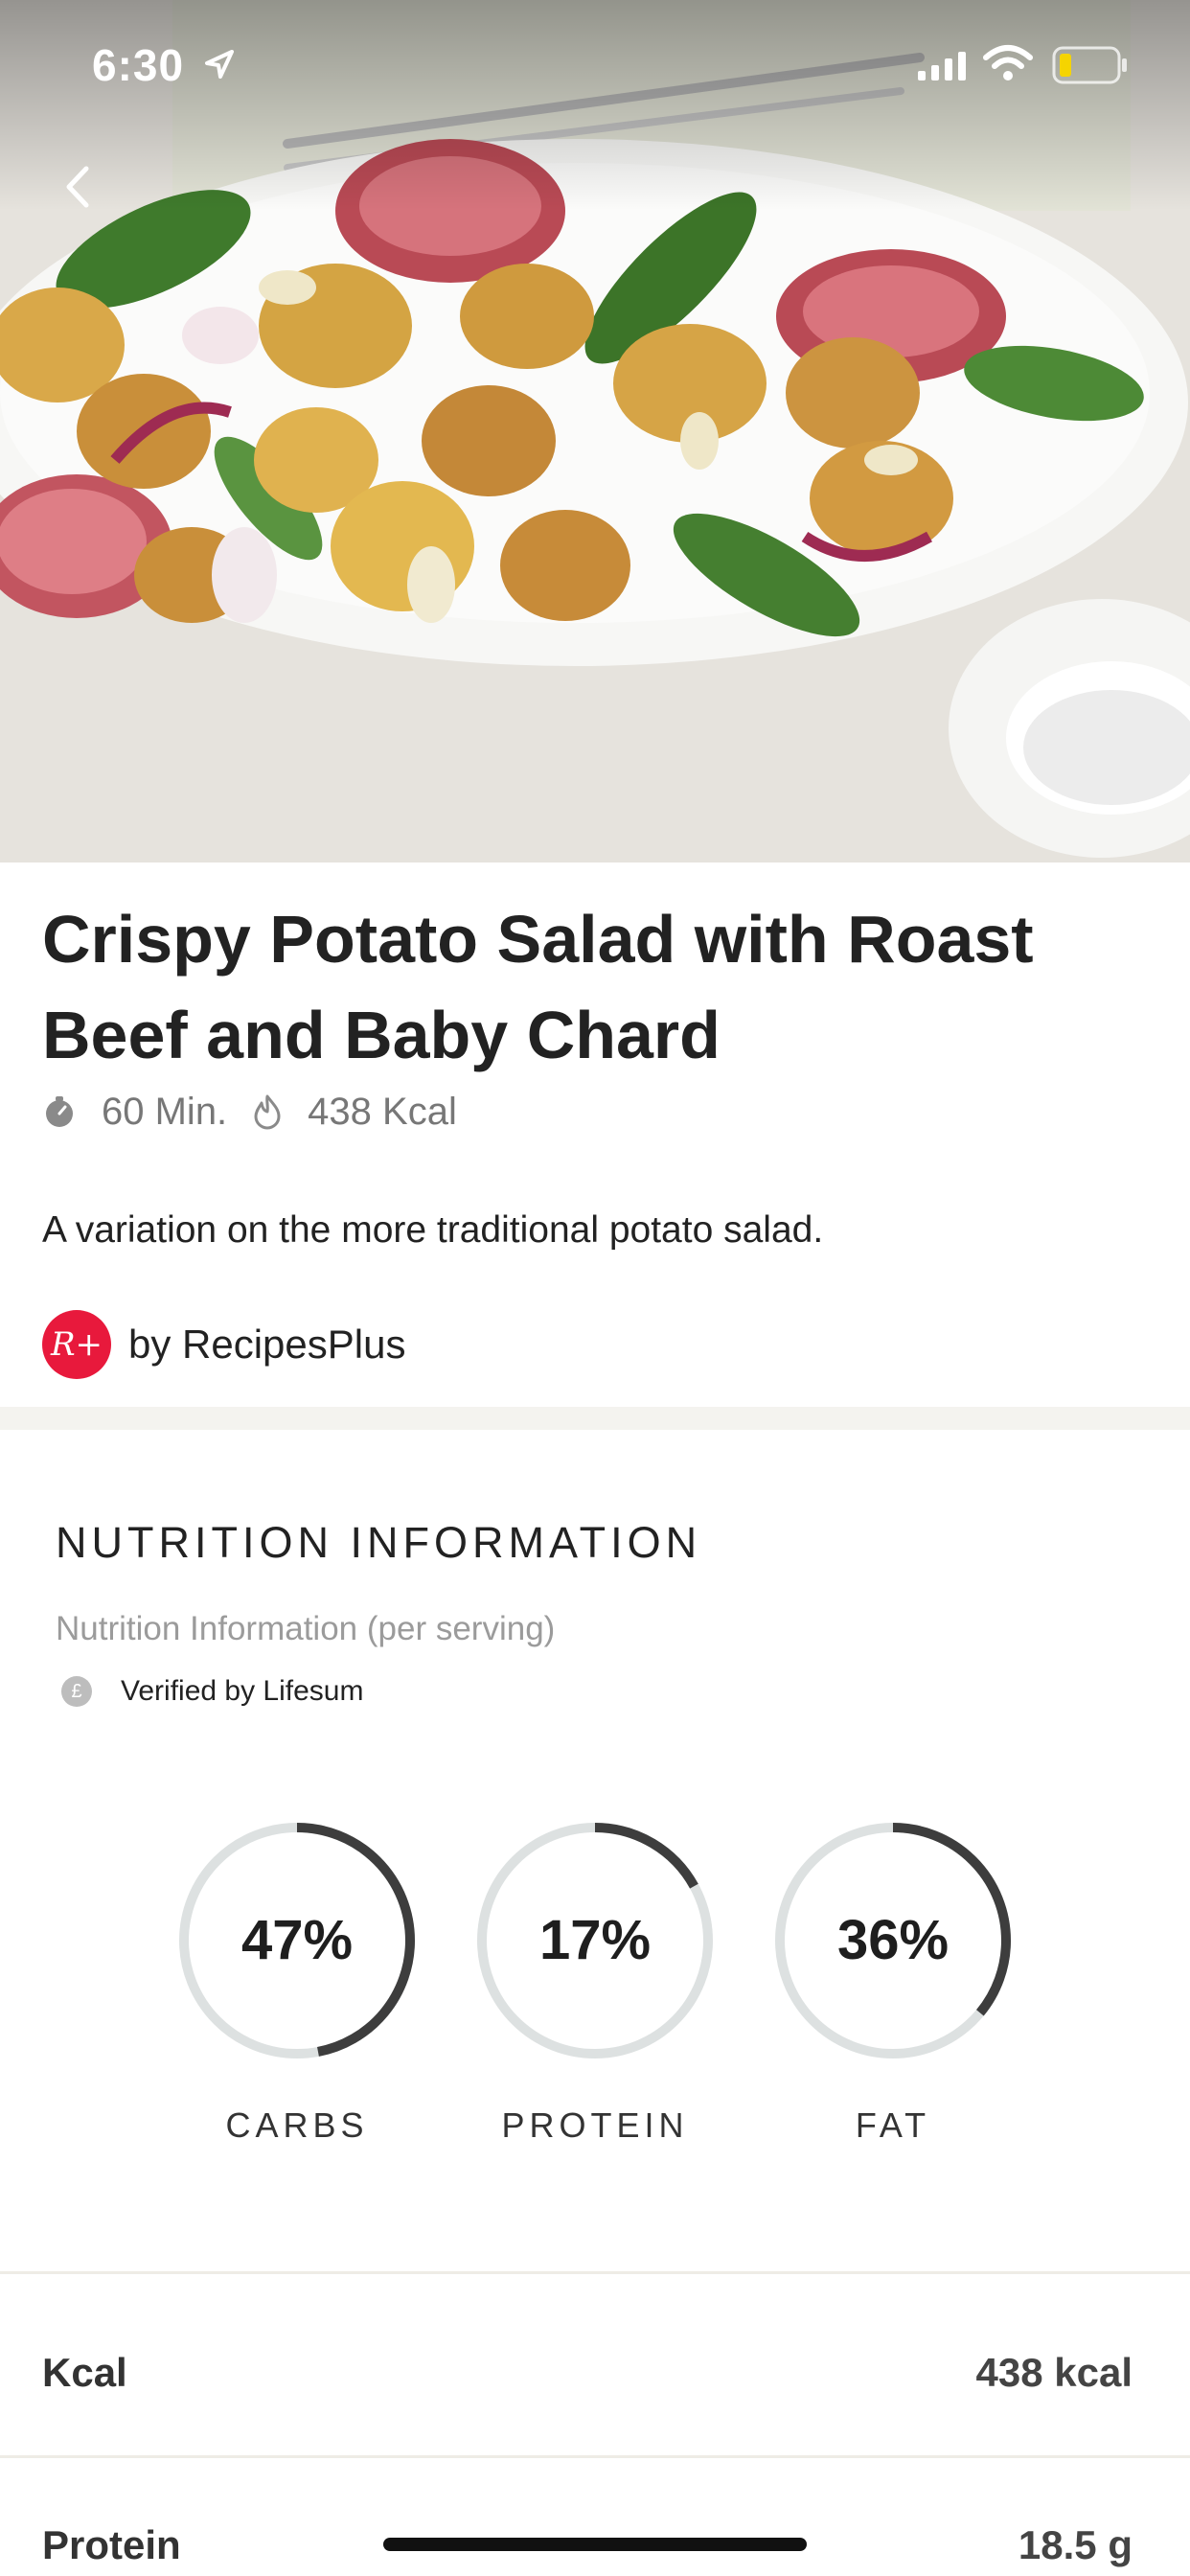  What do you see at coordinates (1008, 63) in the screenshot?
I see `wifi-icon` at bounding box center [1008, 63].